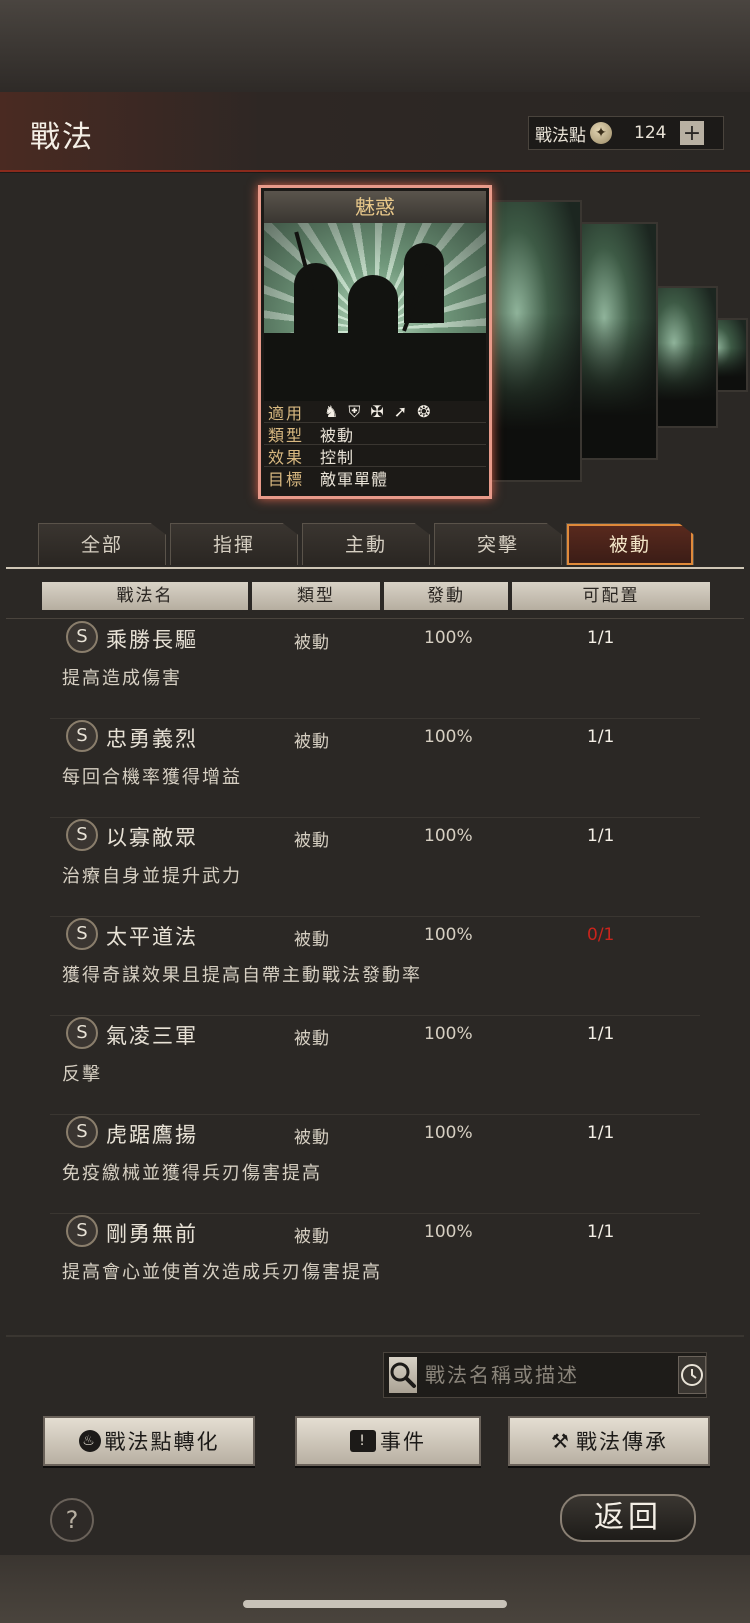 Image resolution: width=750 pixels, height=1623 pixels. Describe the element at coordinates (152, 937) in the screenshot. I see `tactic-name: 太平道法` at that location.